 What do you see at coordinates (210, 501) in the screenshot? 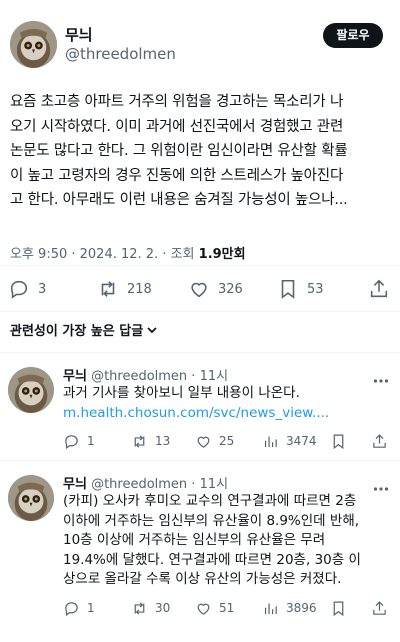
I see `reply-text-line: (카피) 오사카 후미오 교수의 연구결과에 따르면 2층` at bounding box center [210, 501].